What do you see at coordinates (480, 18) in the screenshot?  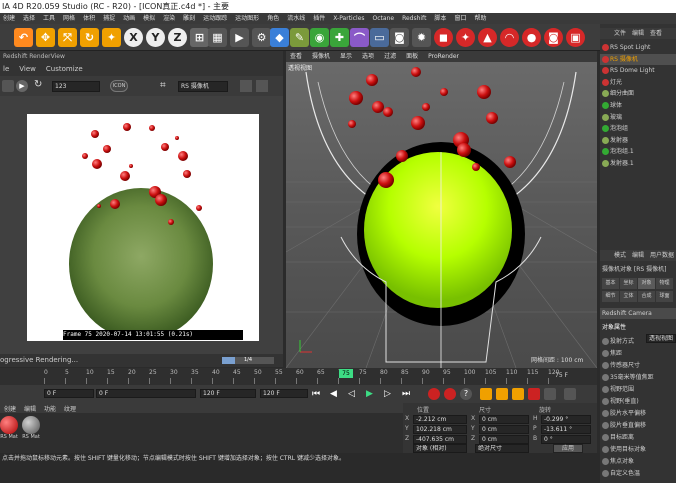 I see `menu-item: 帮助` at bounding box center [480, 18].